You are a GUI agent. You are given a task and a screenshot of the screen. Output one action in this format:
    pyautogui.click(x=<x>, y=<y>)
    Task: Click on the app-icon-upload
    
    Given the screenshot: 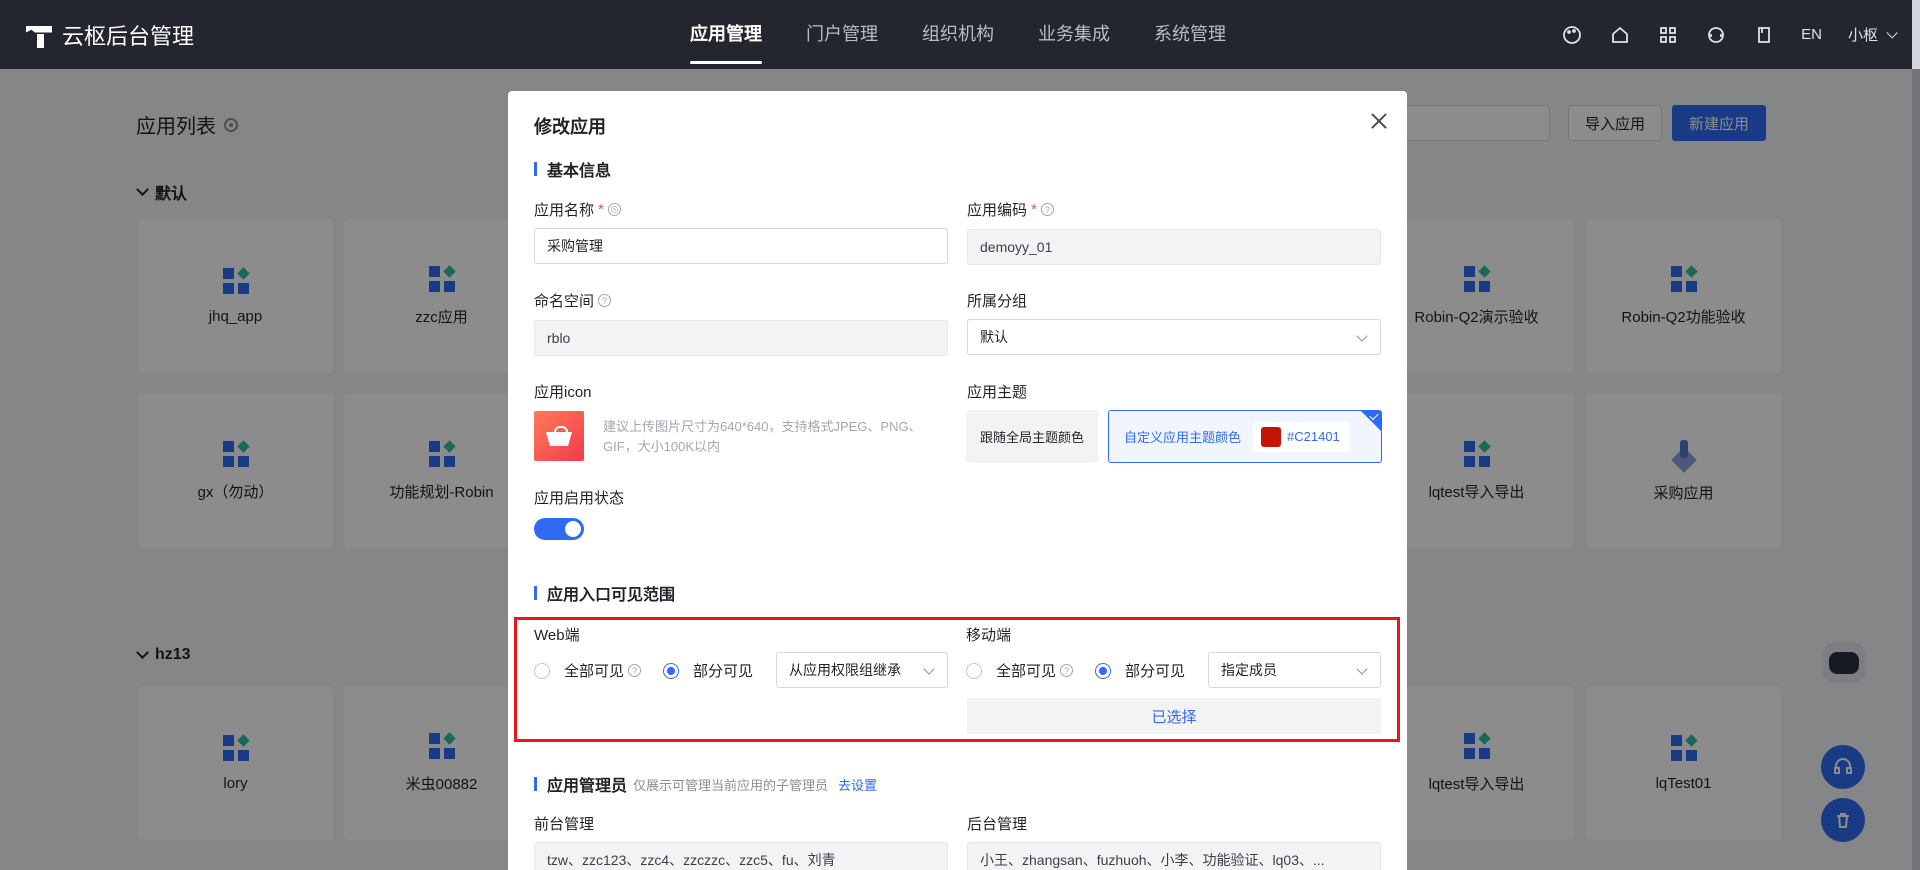 What is the action you would take?
    pyautogui.click(x=559, y=436)
    